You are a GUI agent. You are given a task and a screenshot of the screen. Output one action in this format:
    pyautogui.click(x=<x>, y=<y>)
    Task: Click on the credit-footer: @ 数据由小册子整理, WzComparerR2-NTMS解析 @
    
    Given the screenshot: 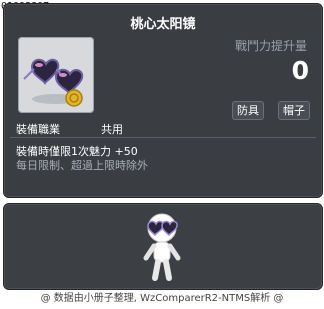 What is the action you would take?
    pyautogui.click(x=162, y=298)
    